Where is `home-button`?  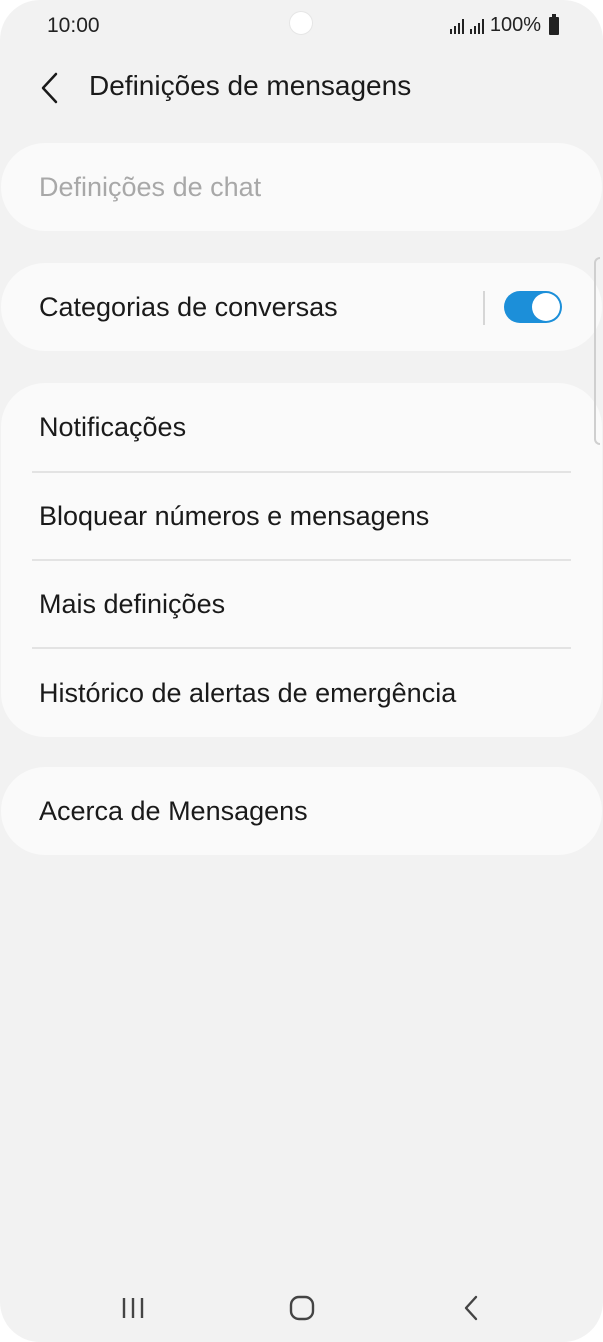
home-button is located at coordinates (302, 1308).